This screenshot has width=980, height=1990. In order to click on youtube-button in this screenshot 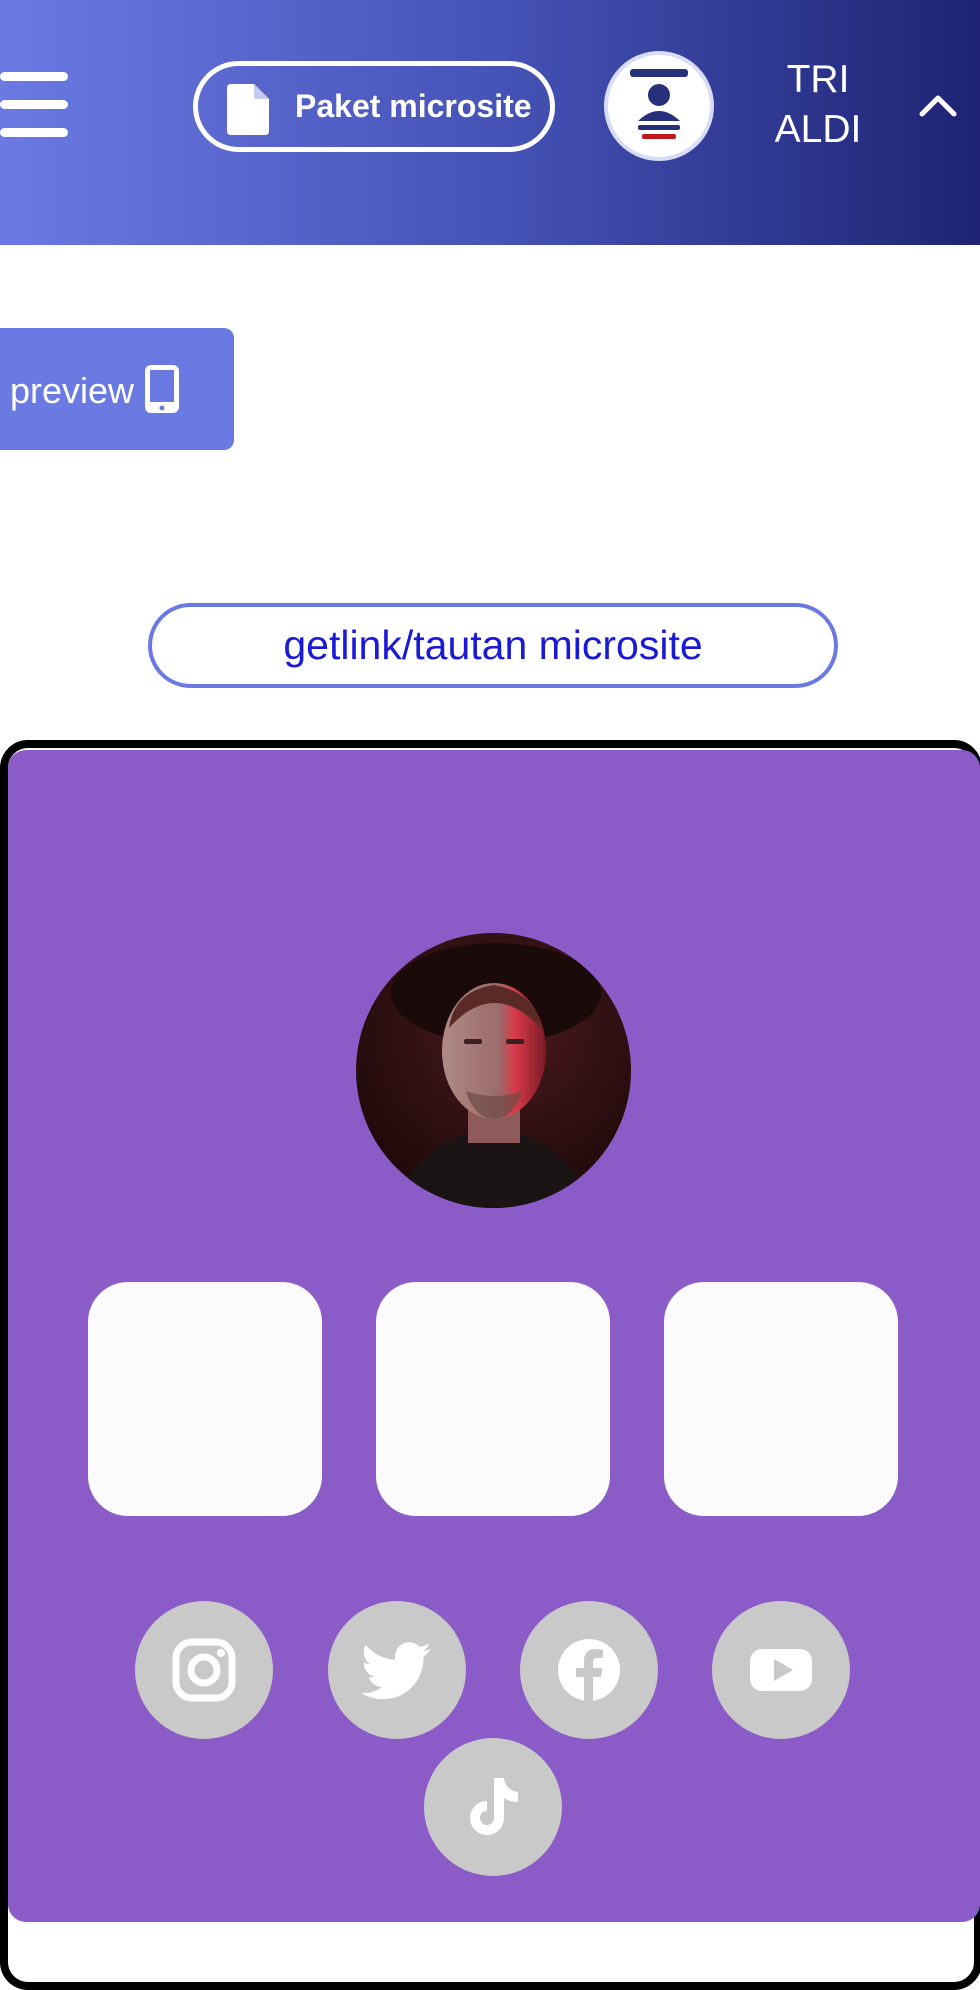, I will do `click(781, 1670)`.